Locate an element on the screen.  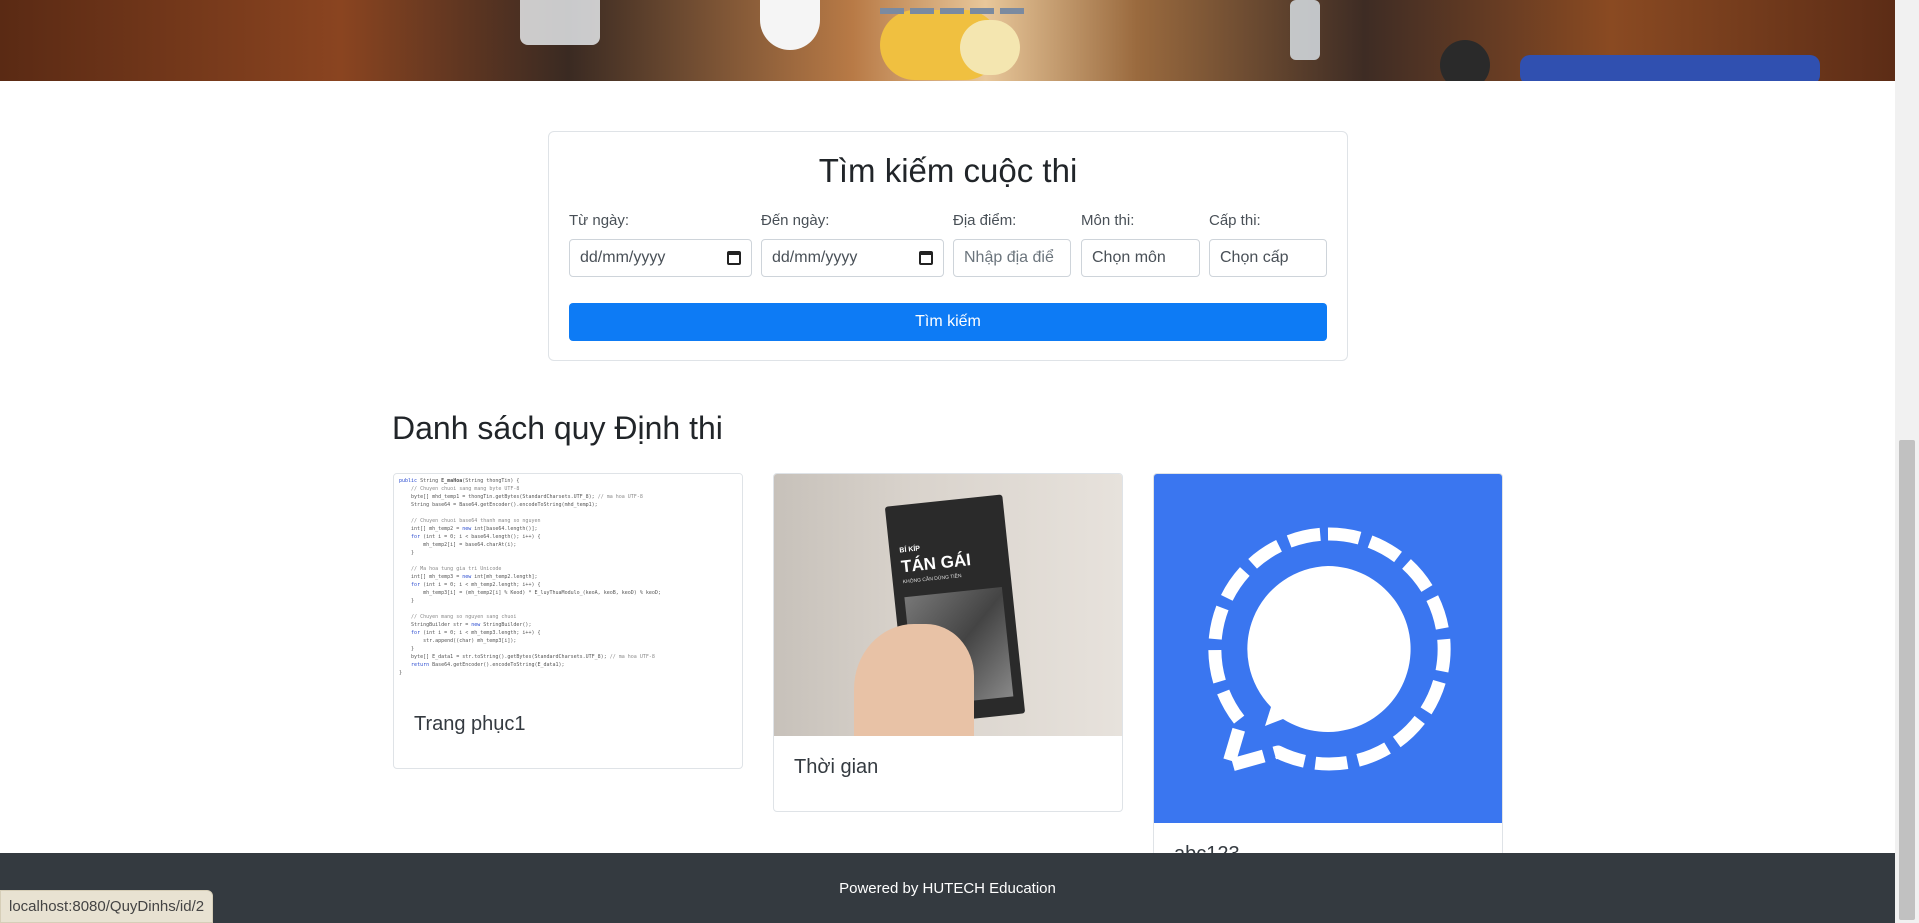
from-date-label: Từ ngày: is located at coordinates (599, 220).